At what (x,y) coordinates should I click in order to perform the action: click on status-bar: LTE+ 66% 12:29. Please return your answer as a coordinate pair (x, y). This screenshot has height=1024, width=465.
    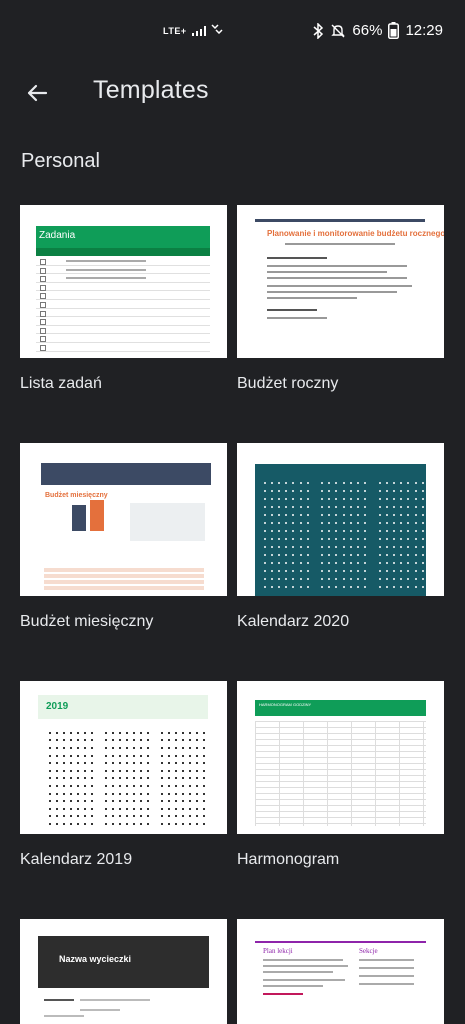
    Looking at the image, I should click on (232, 33).